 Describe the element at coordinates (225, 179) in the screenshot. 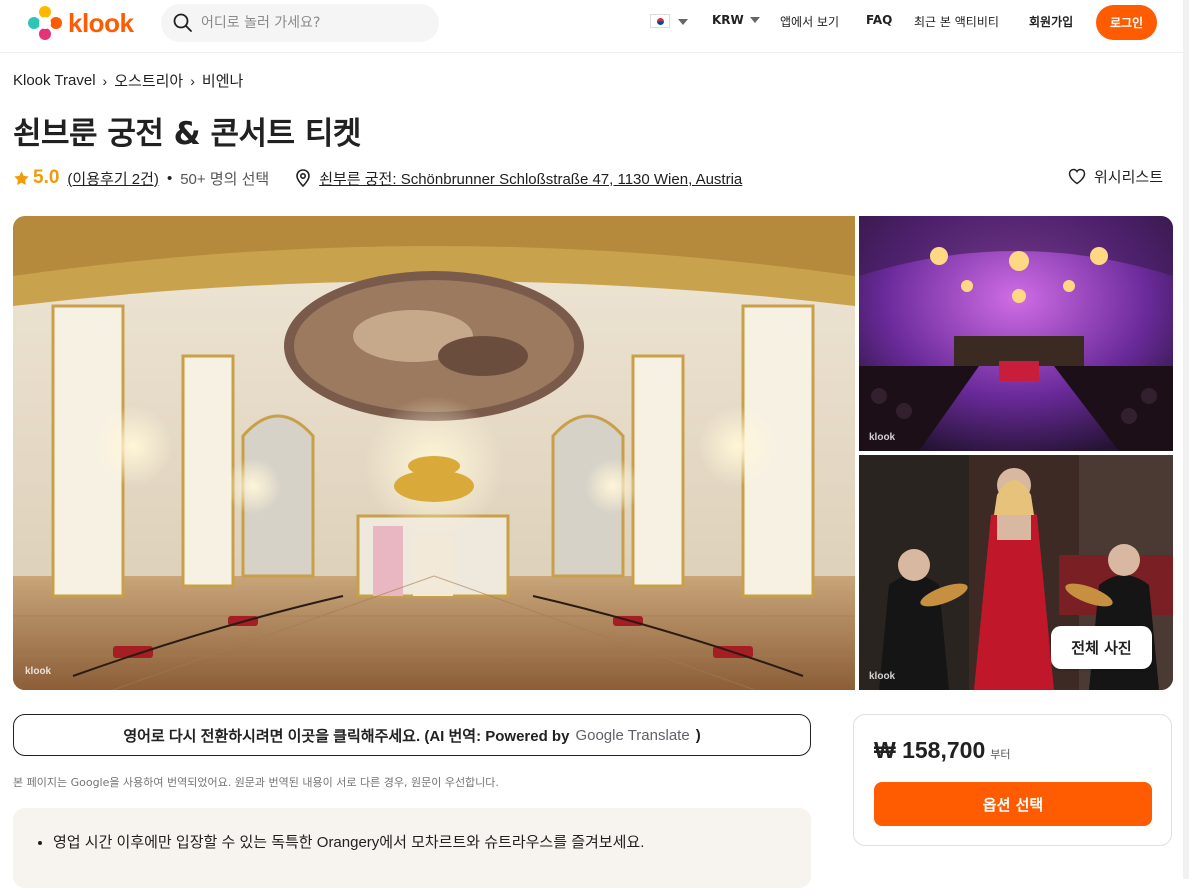

I see `booked-count: 50+ 명의 선택` at that location.